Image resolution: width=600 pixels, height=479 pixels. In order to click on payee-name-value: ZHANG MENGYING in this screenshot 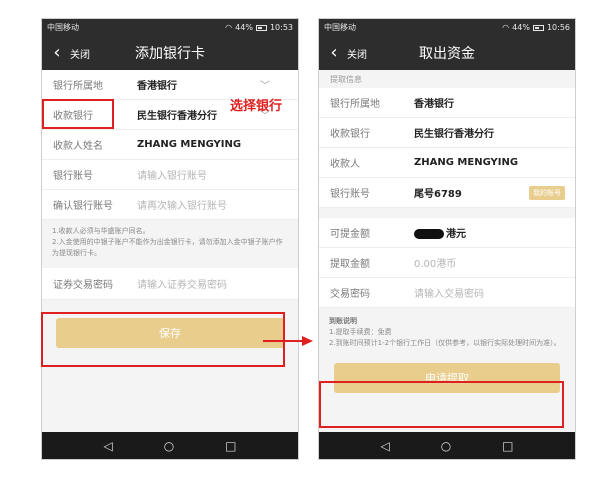, I will do `click(189, 144)`.